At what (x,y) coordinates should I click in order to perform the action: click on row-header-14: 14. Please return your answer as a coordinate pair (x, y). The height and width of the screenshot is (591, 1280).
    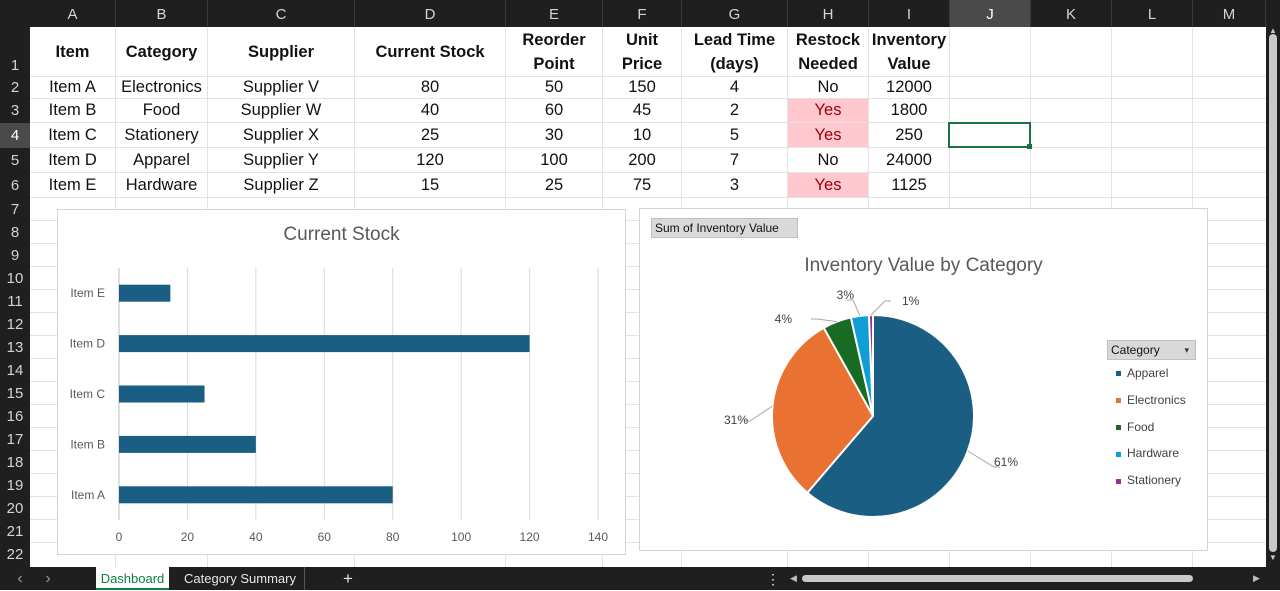
    Looking at the image, I should click on (15, 370).